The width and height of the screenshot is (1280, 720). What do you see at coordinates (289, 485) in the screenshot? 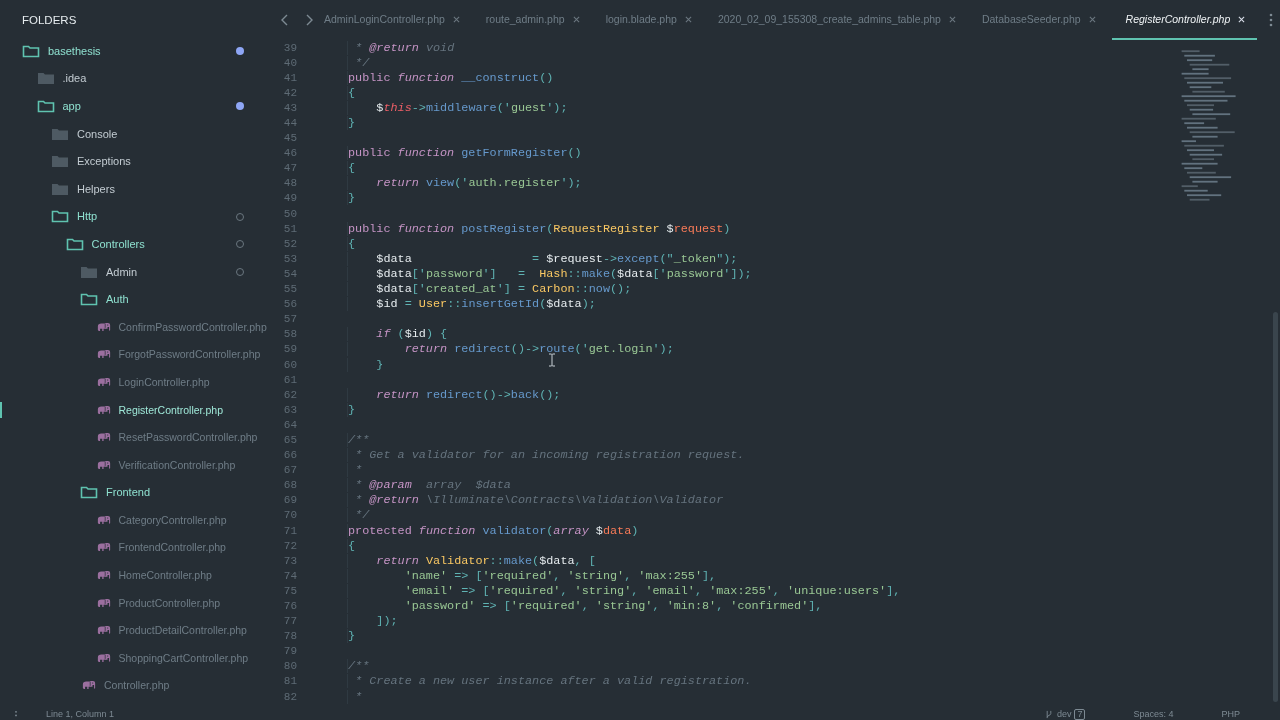
I see `line-number: 68` at bounding box center [289, 485].